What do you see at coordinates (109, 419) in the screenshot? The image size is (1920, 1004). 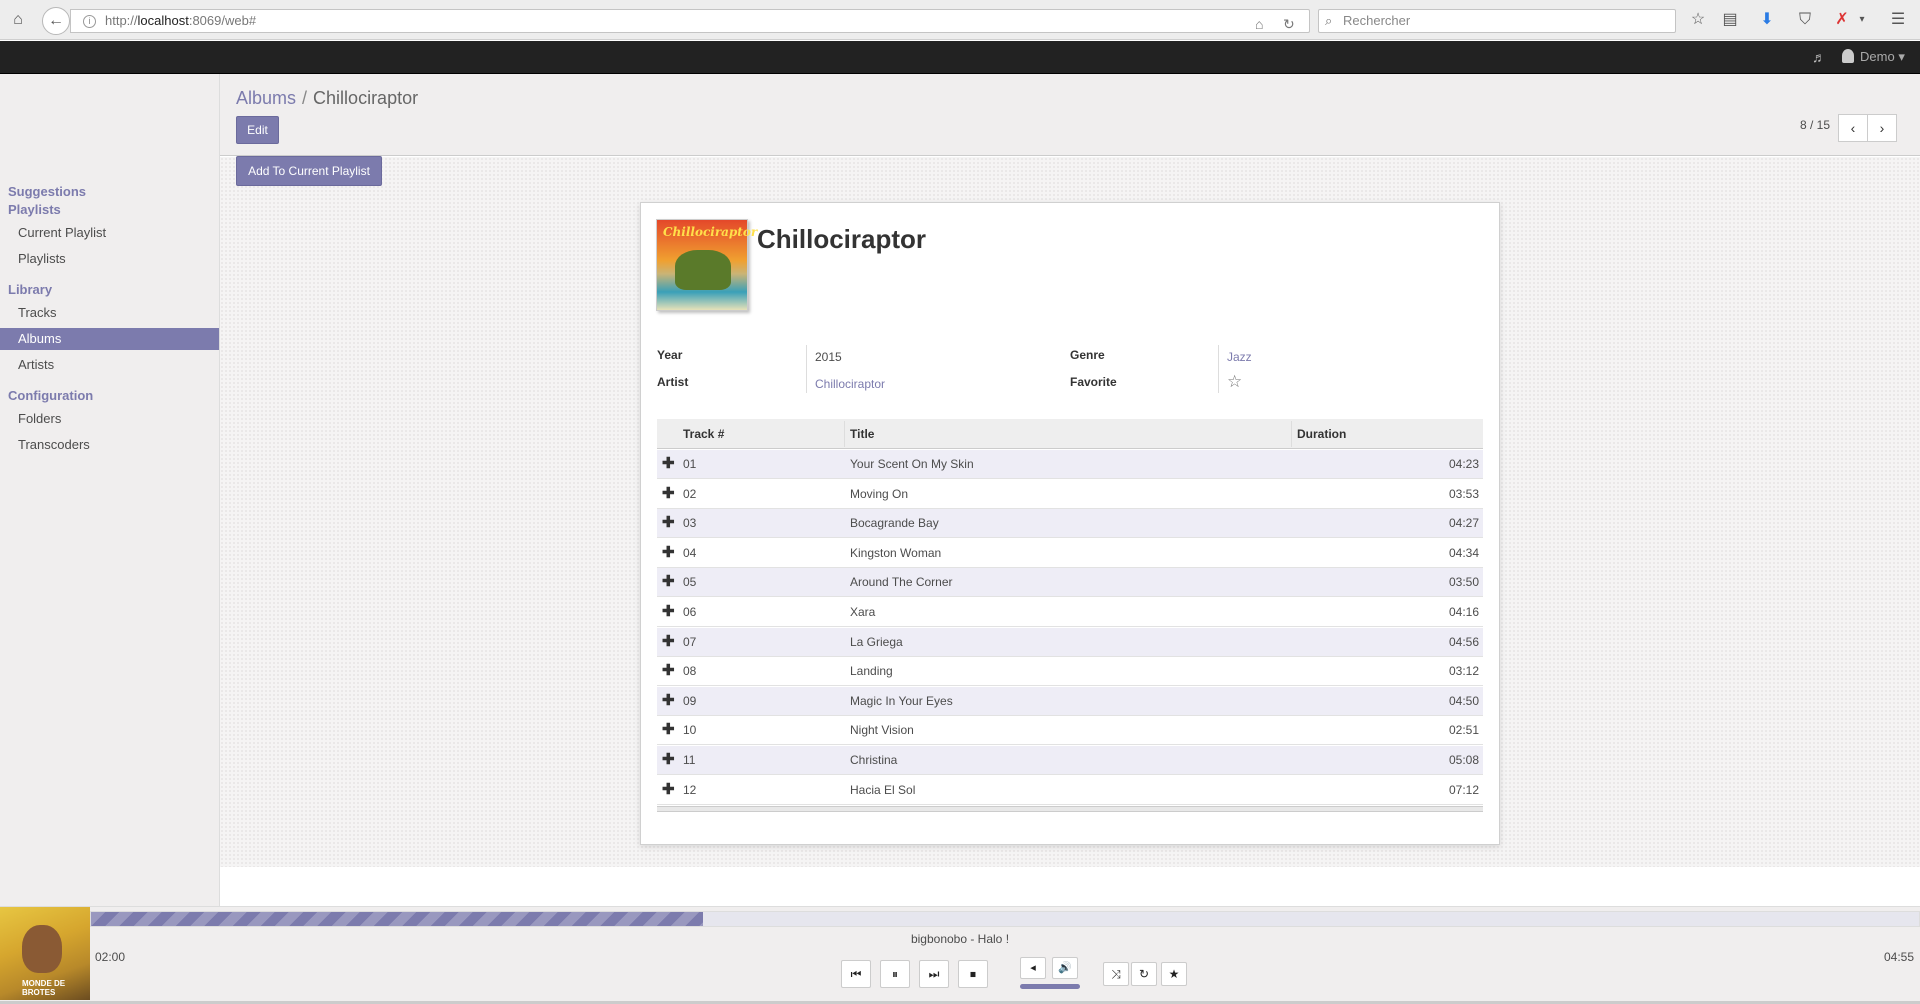 I see `sidebar-item-folders: Folders` at bounding box center [109, 419].